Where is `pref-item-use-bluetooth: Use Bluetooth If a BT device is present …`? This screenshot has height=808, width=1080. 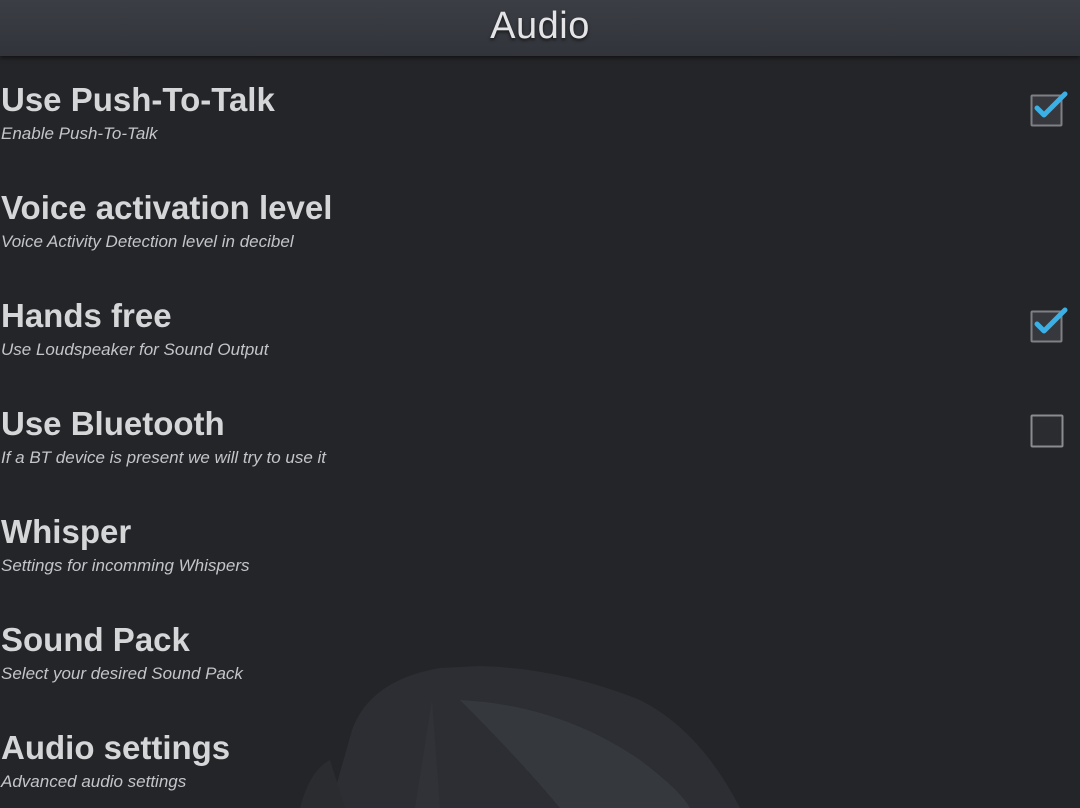
pref-item-use-bluetooth: Use Bluetooth If a BT device is present … is located at coordinates (540, 434).